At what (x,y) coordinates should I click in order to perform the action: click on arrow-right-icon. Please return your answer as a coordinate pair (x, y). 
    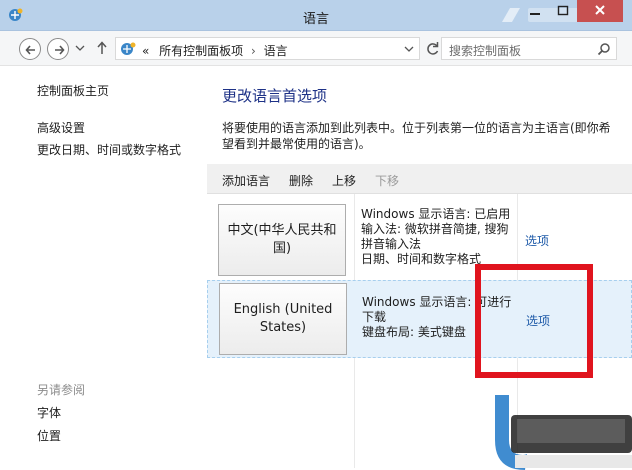
    Looking at the image, I should click on (60, 50).